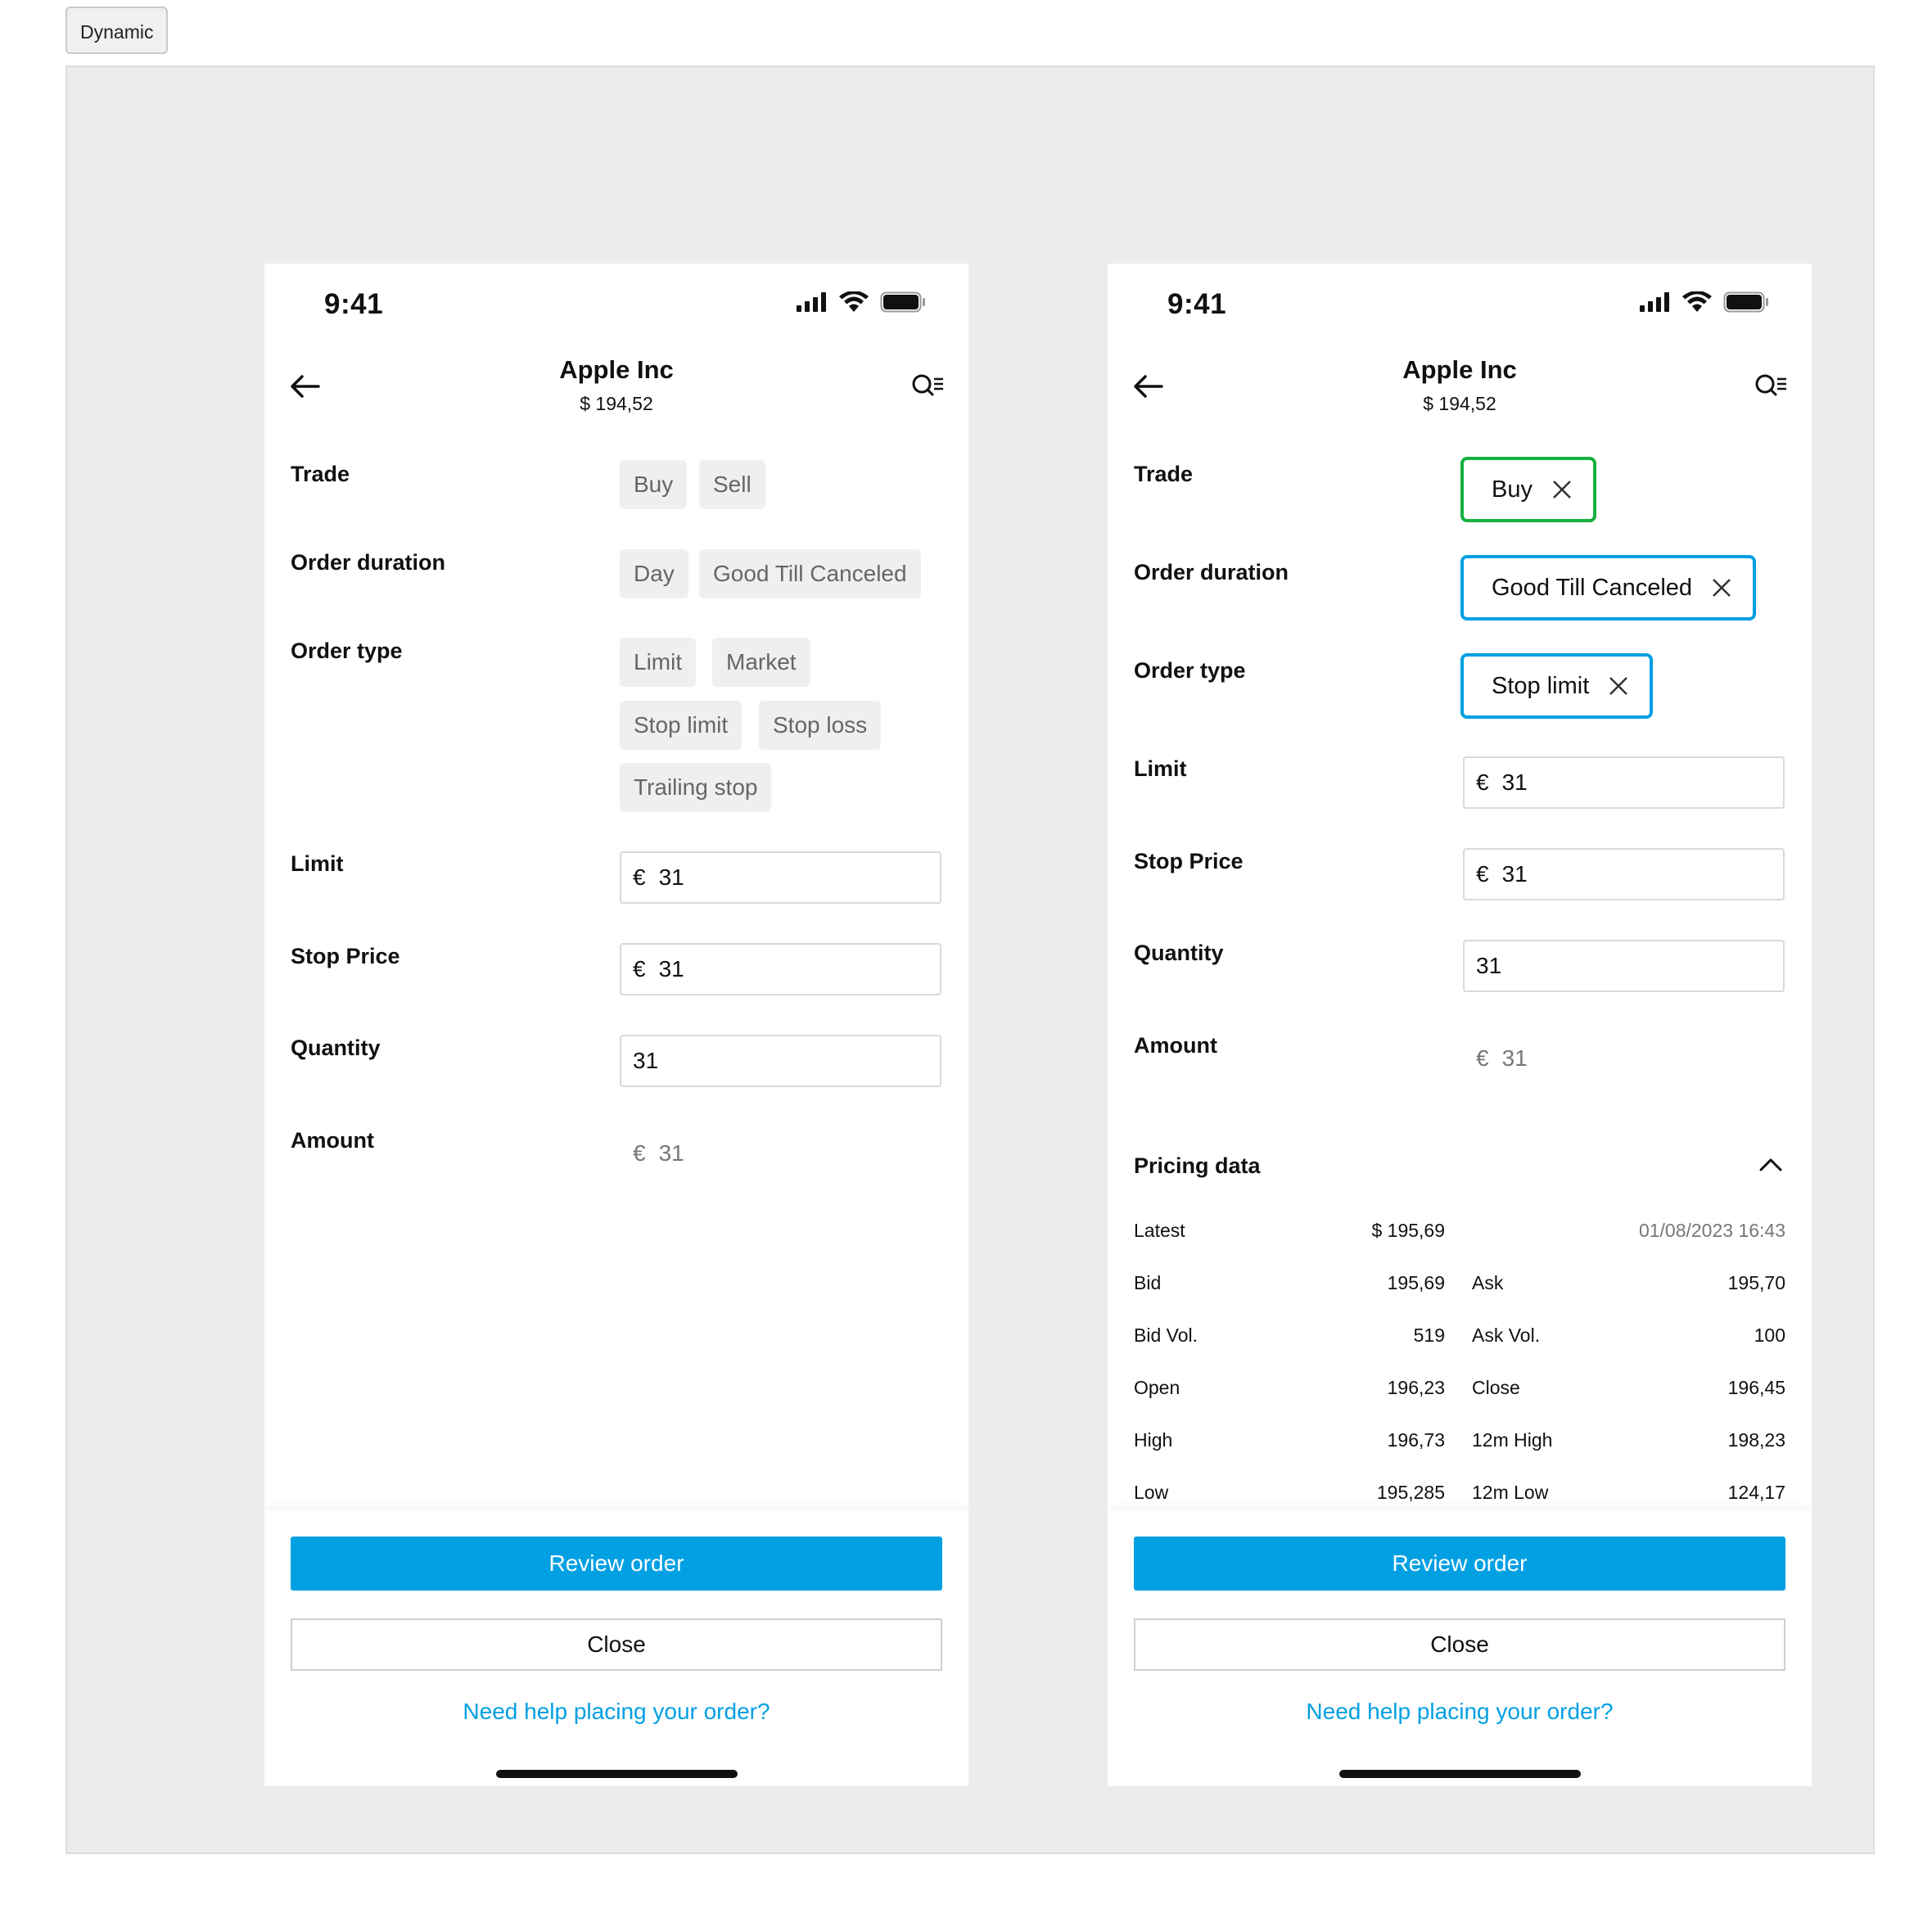 The height and width of the screenshot is (1909, 1932). I want to click on duration-option-day: Day, so click(654, 573).